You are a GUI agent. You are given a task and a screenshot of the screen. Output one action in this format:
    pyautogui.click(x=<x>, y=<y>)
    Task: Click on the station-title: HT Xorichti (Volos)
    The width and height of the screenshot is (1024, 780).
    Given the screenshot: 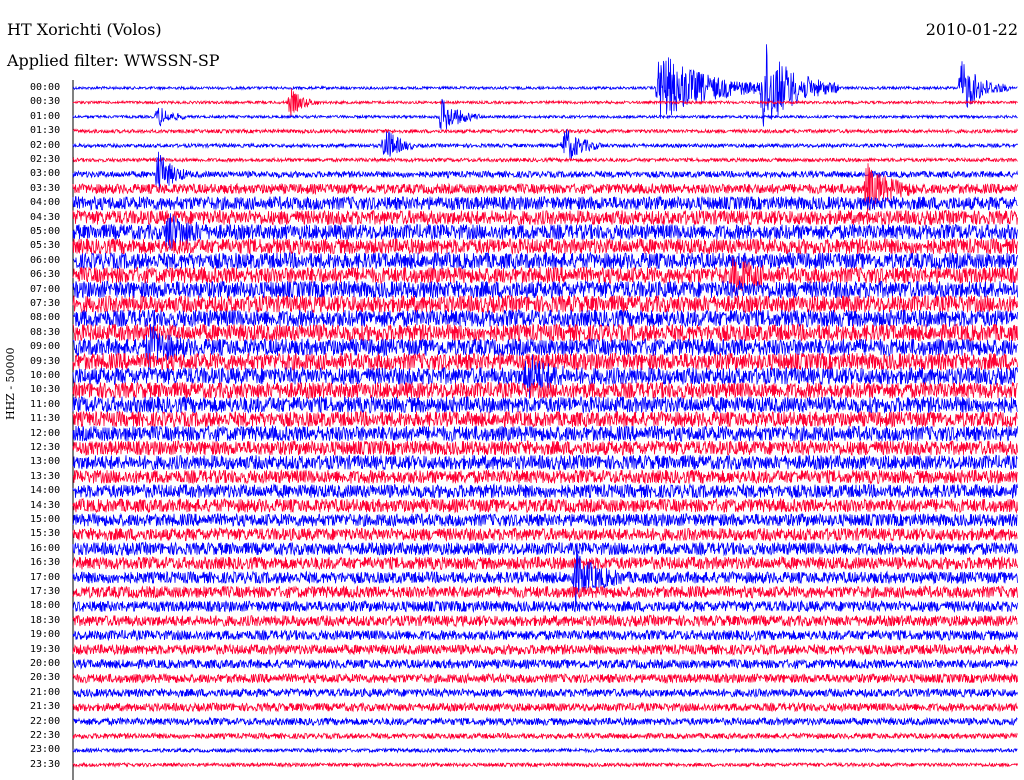 What is the action you would take?
    pyautogui.click(x=84, y=29)
    